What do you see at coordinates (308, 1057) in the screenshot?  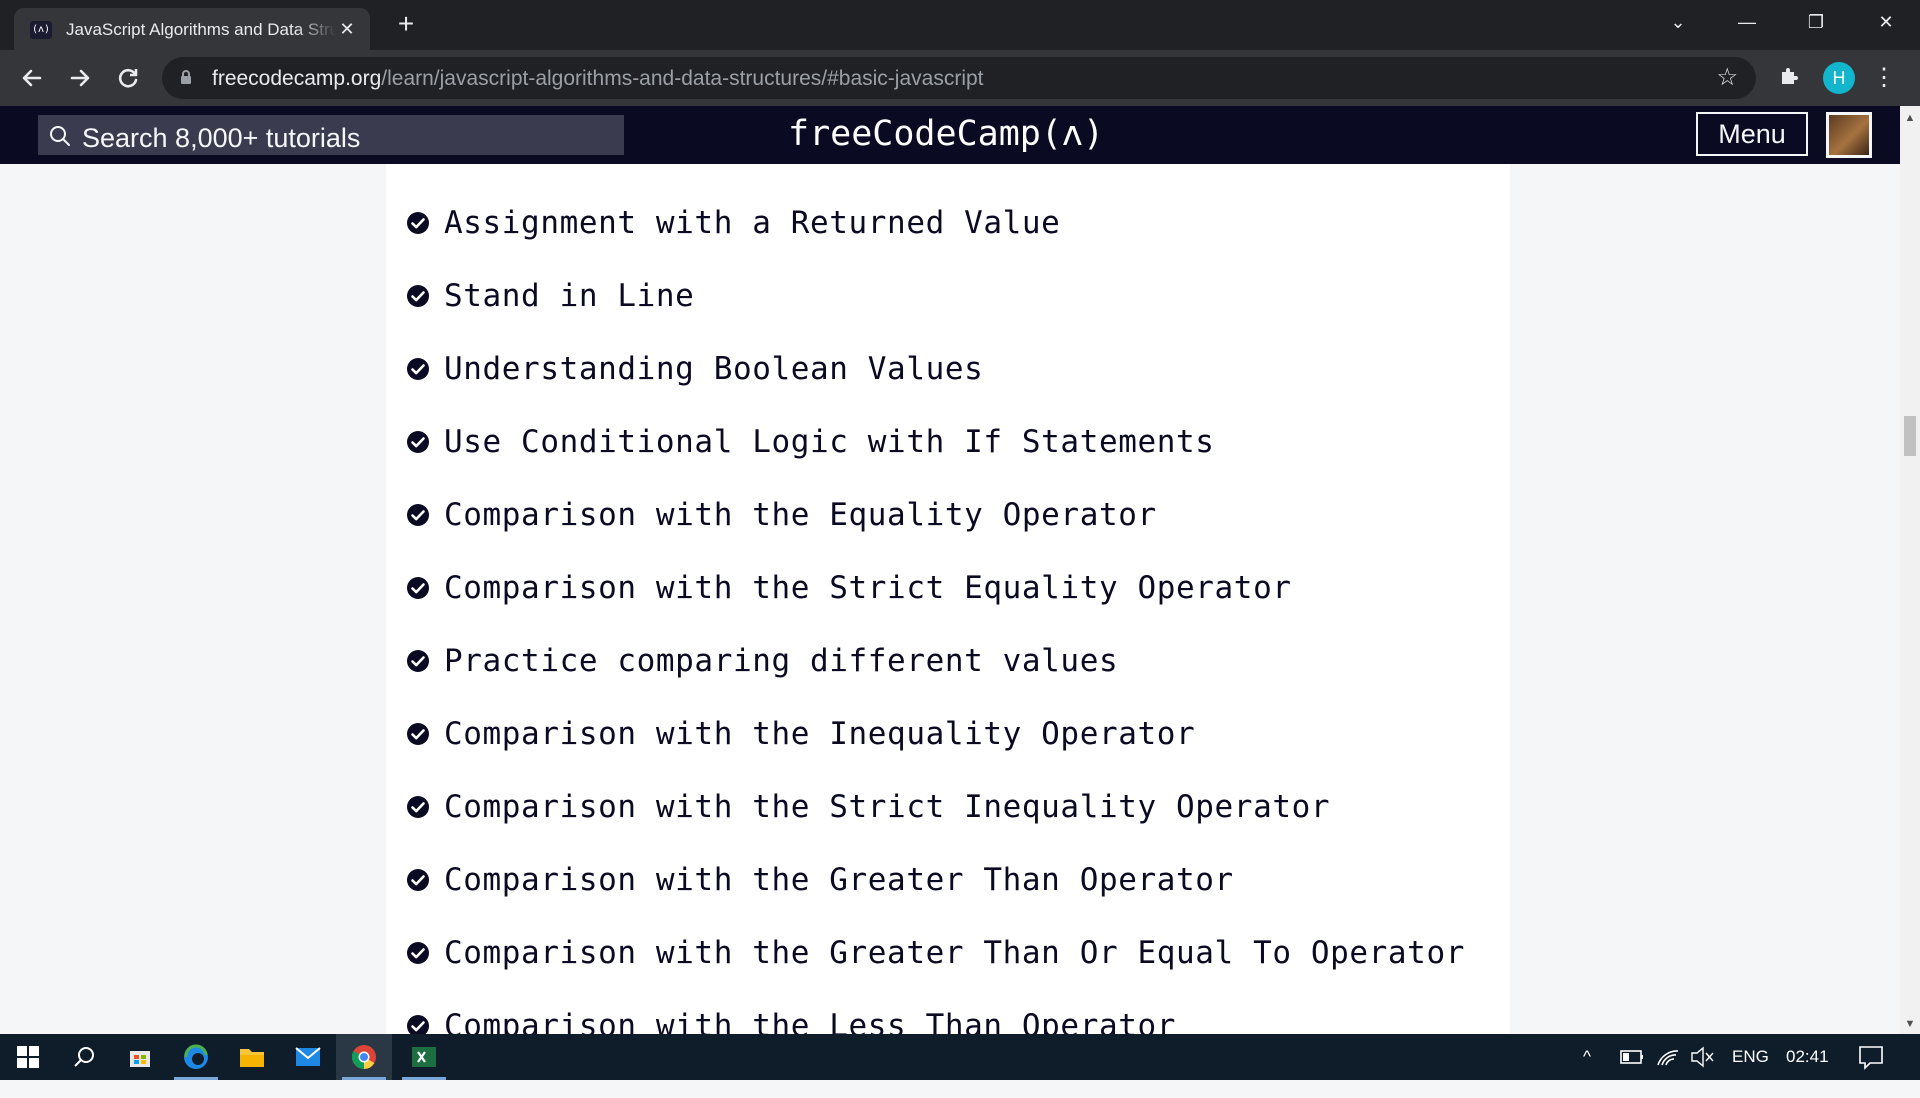 I see `mail-icon` at bounding box center [308, 1057].